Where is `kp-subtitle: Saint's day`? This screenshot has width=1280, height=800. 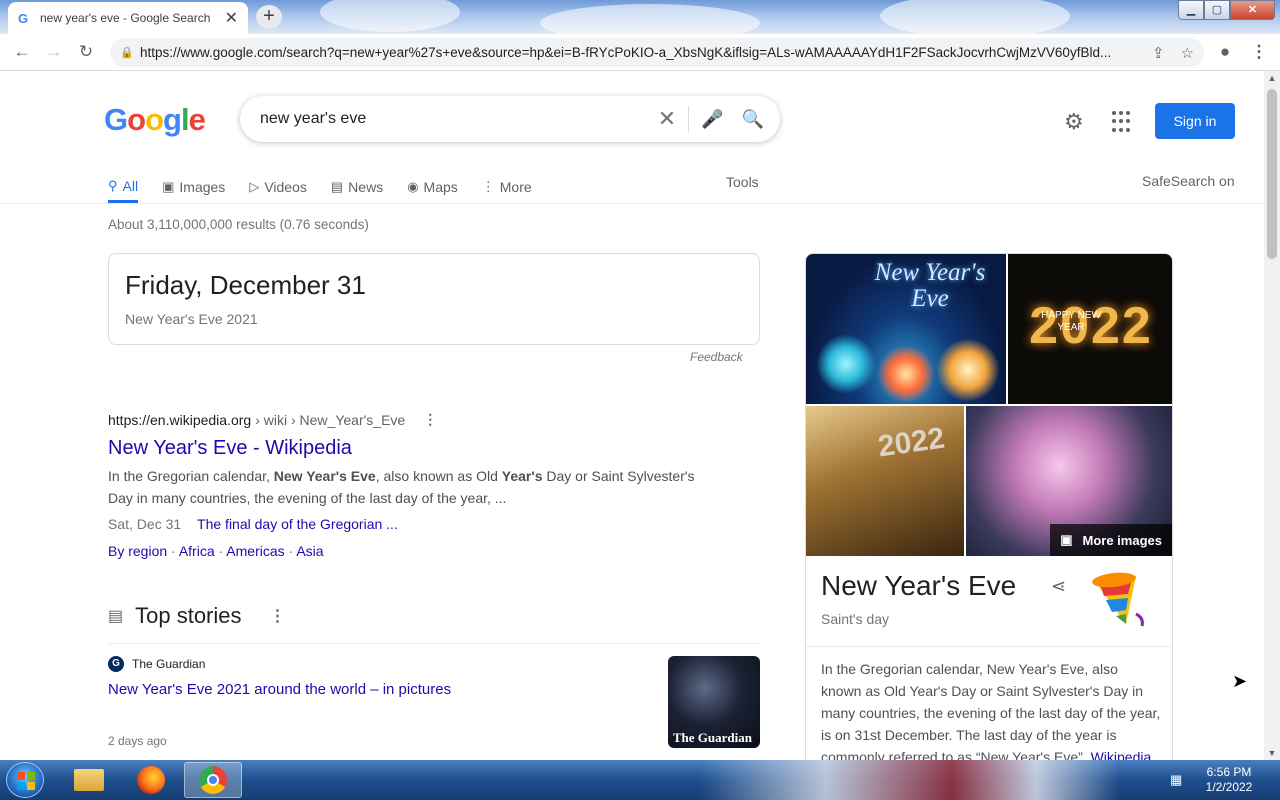 kp-subtitle: Saint's day is located at coordinates (855, 619).